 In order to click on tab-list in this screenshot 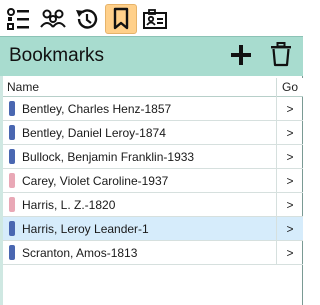, I will do `click(19, 19)`.